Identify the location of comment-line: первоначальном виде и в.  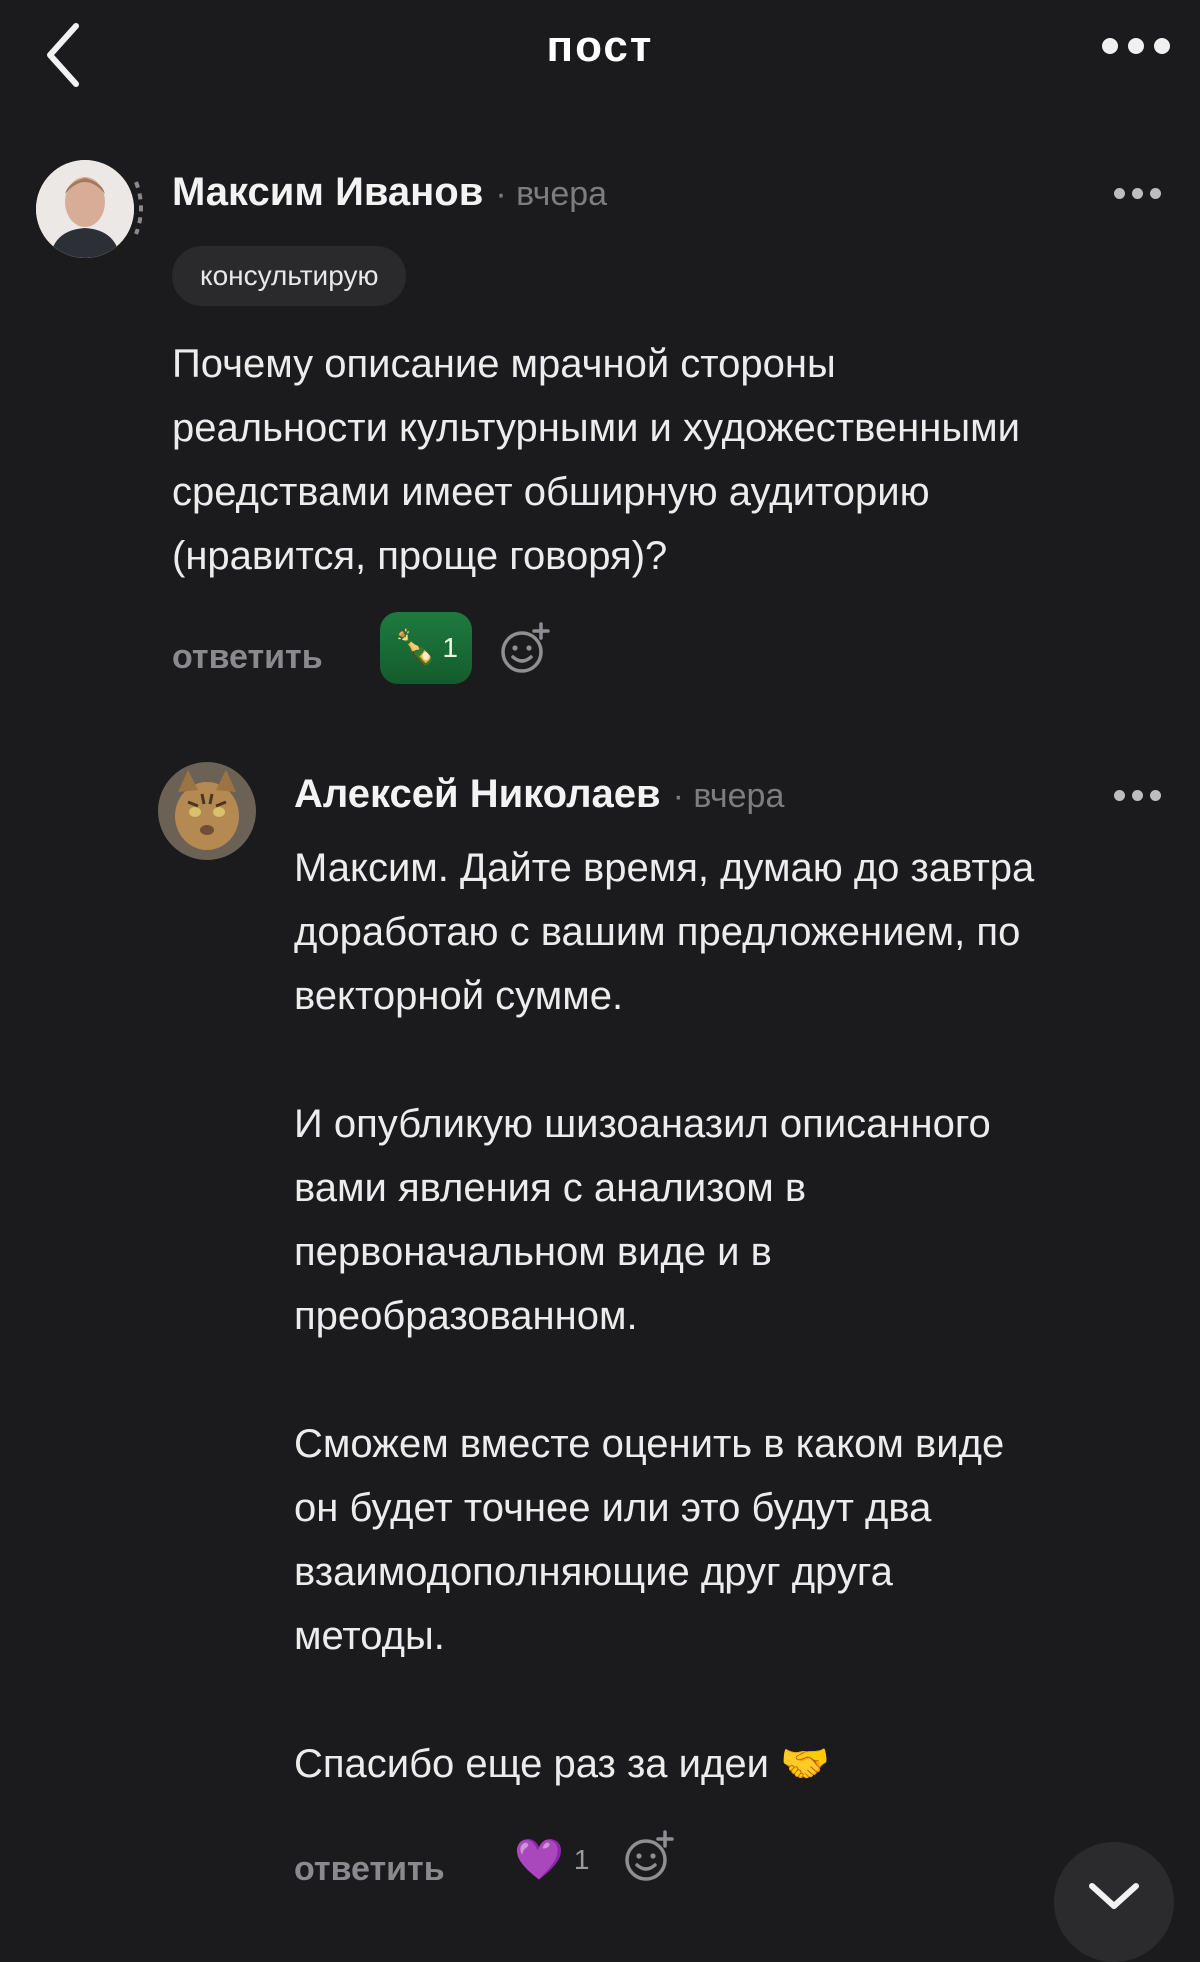
(533, 1252).